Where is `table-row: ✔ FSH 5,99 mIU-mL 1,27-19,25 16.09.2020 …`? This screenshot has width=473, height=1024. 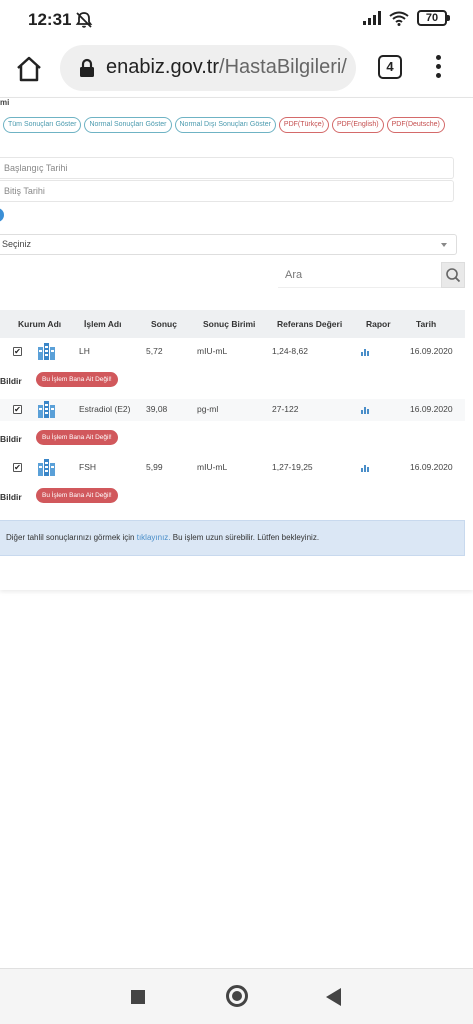
table-row: ✔ FSH 5,99 mIU-mL 1,27-19,25 16.09.2020 … is located at coordinates (232, 485).